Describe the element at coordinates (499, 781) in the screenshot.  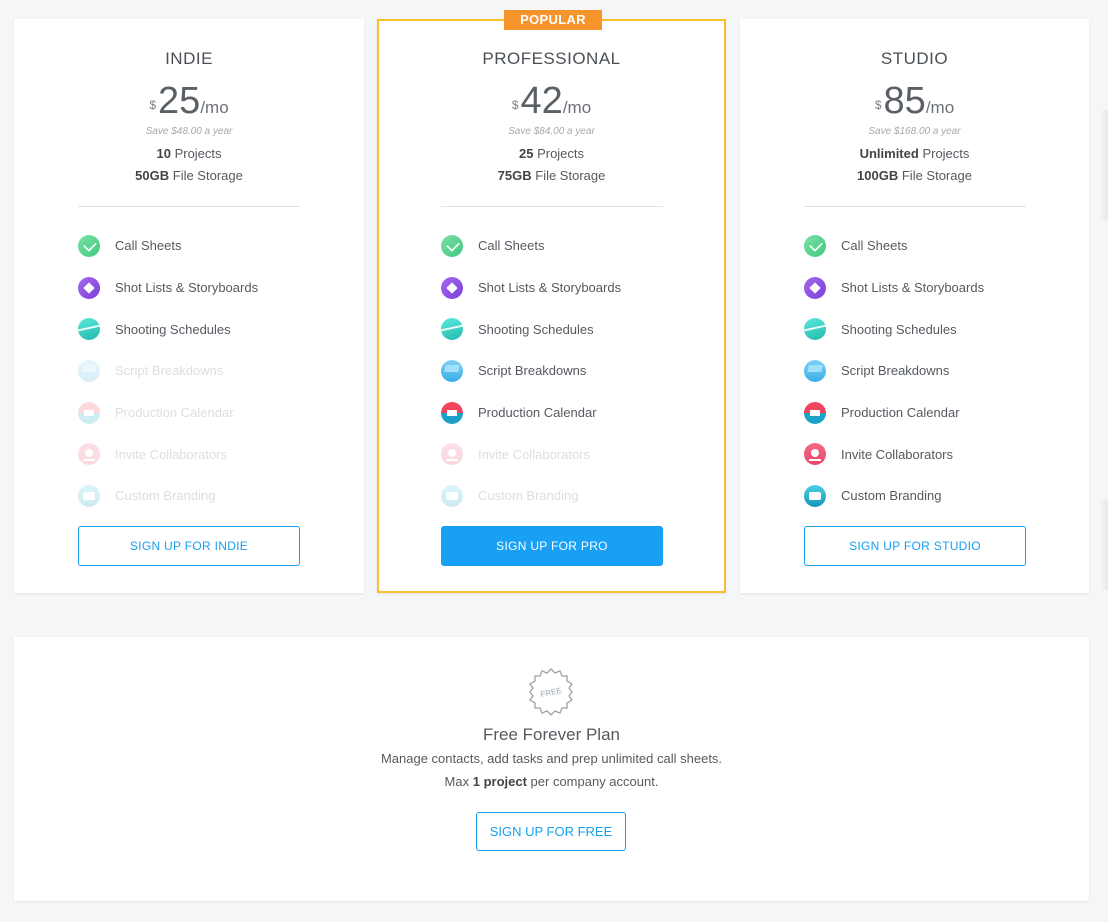
I see `limit-value: 1 project` at that location.